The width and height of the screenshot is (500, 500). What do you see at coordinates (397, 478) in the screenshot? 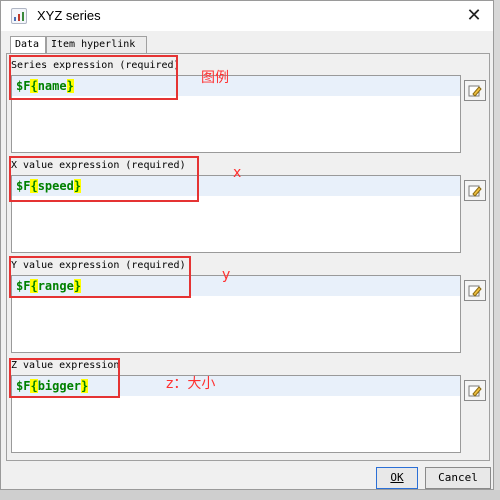
I see `ok-button: OK` at bounding box center [397, 478].